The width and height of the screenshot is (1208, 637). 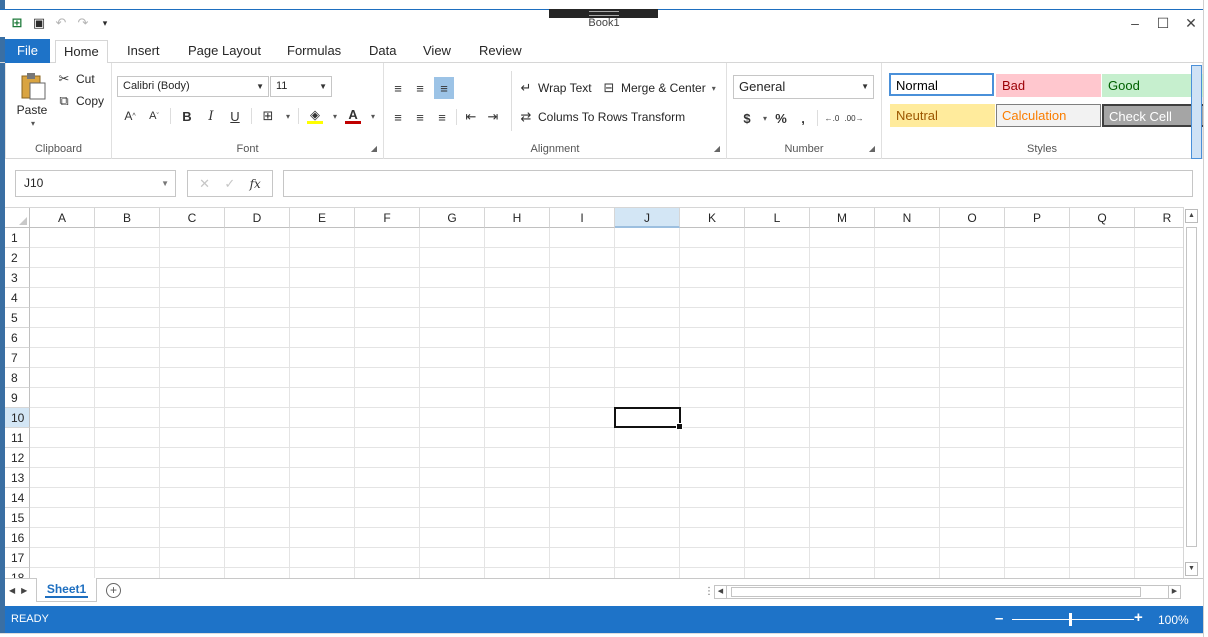 I want to click on scroll-left-icon: ◀, so click(x=721, y=592).